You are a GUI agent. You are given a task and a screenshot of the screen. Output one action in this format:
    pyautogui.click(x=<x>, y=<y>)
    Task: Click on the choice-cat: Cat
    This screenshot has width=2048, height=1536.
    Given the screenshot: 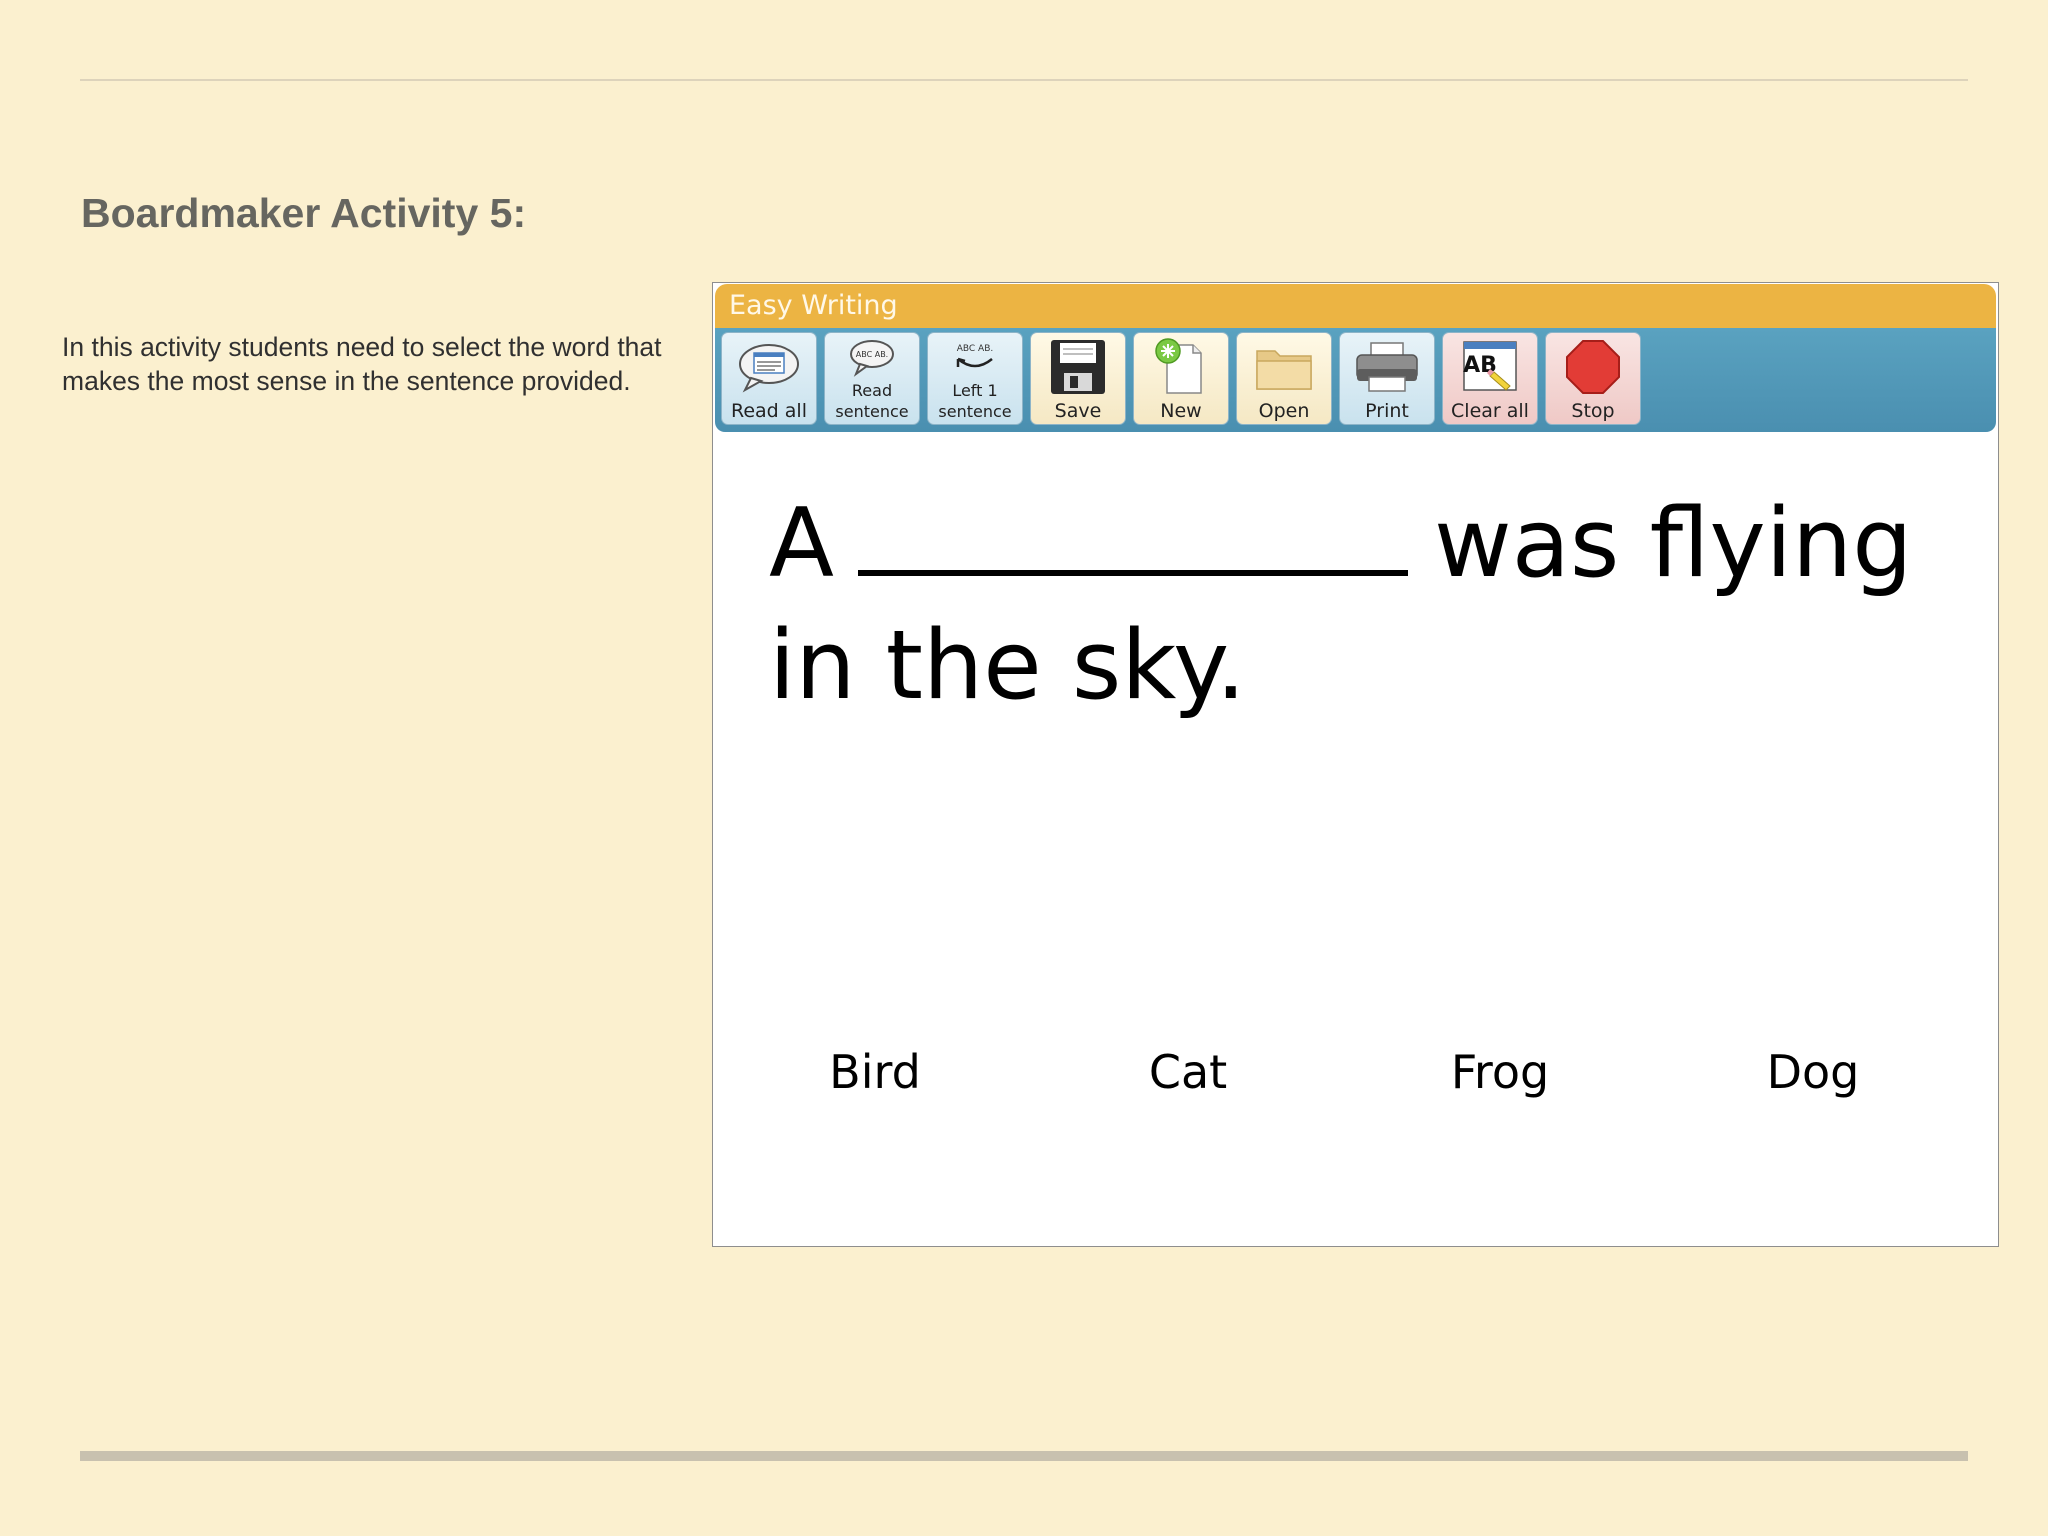 What is the action you would take?
    pyautogui.click(x=1188, y=1072)
    